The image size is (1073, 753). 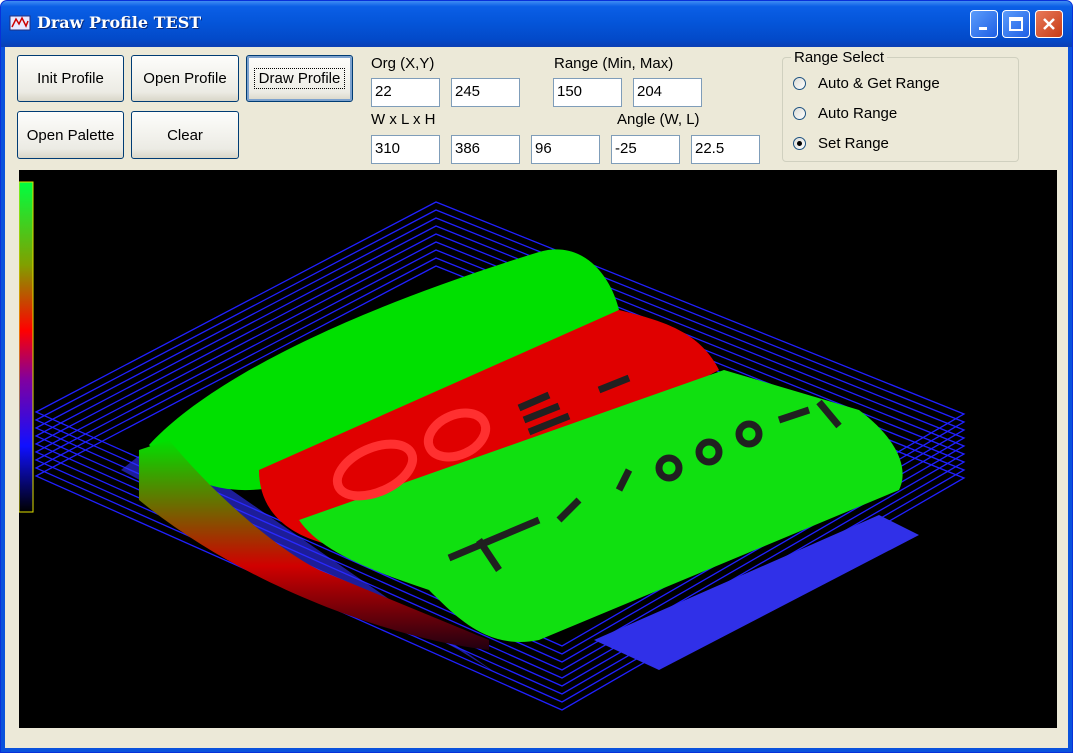 I want to click on org-label: Org (X,Y), so click(x=403, y=63).